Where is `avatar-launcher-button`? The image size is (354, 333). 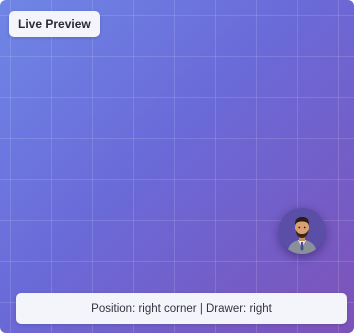
avatar-launcher-button is located at coordinates (302, 231).